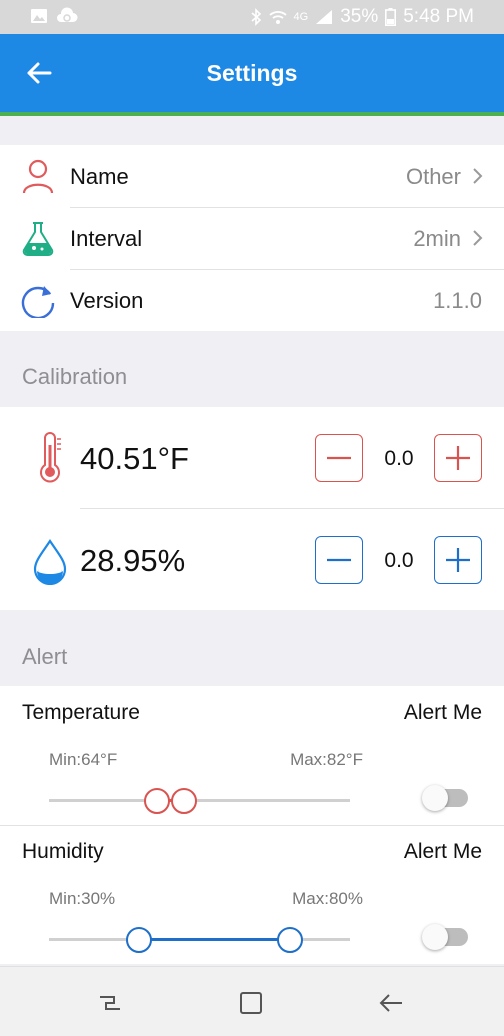 This screenshot has height=1036, width=504. I want to click on humidity-increase-button, so click(458, 560).